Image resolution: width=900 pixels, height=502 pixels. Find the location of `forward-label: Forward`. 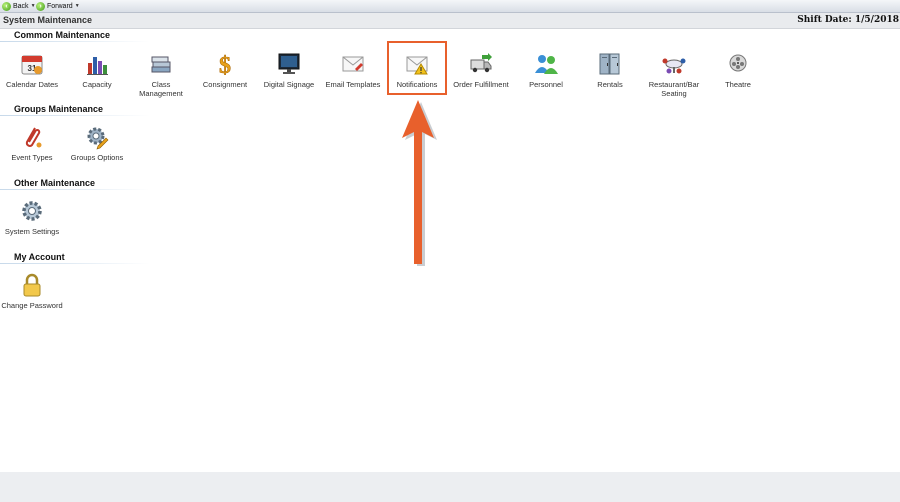

forward-label: Forward is located at coordinates (60, 6).